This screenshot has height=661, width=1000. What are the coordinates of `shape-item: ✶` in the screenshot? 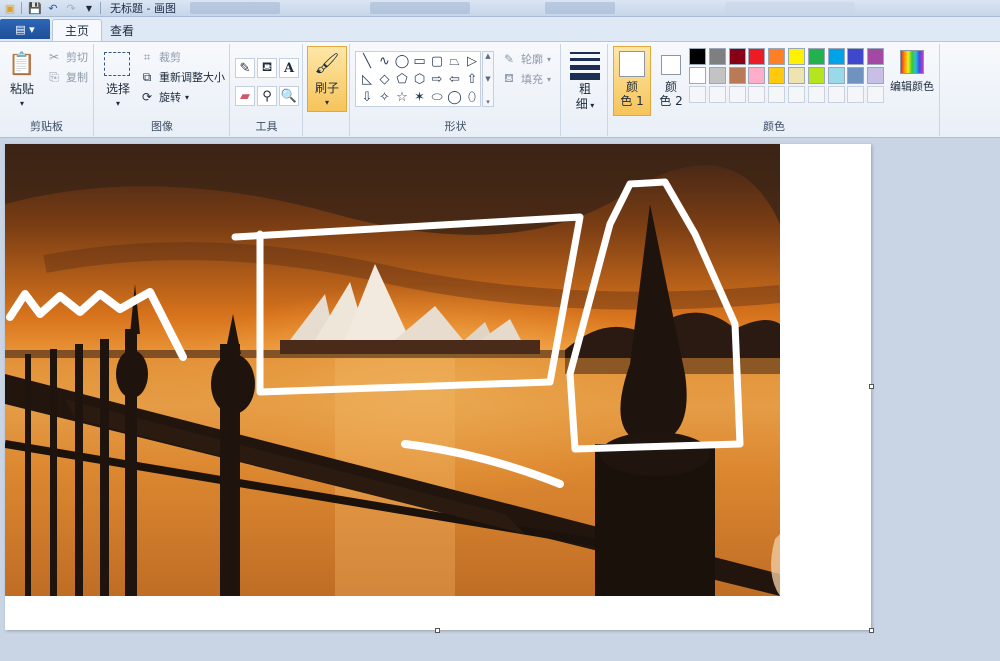 It's located at (420, 97).